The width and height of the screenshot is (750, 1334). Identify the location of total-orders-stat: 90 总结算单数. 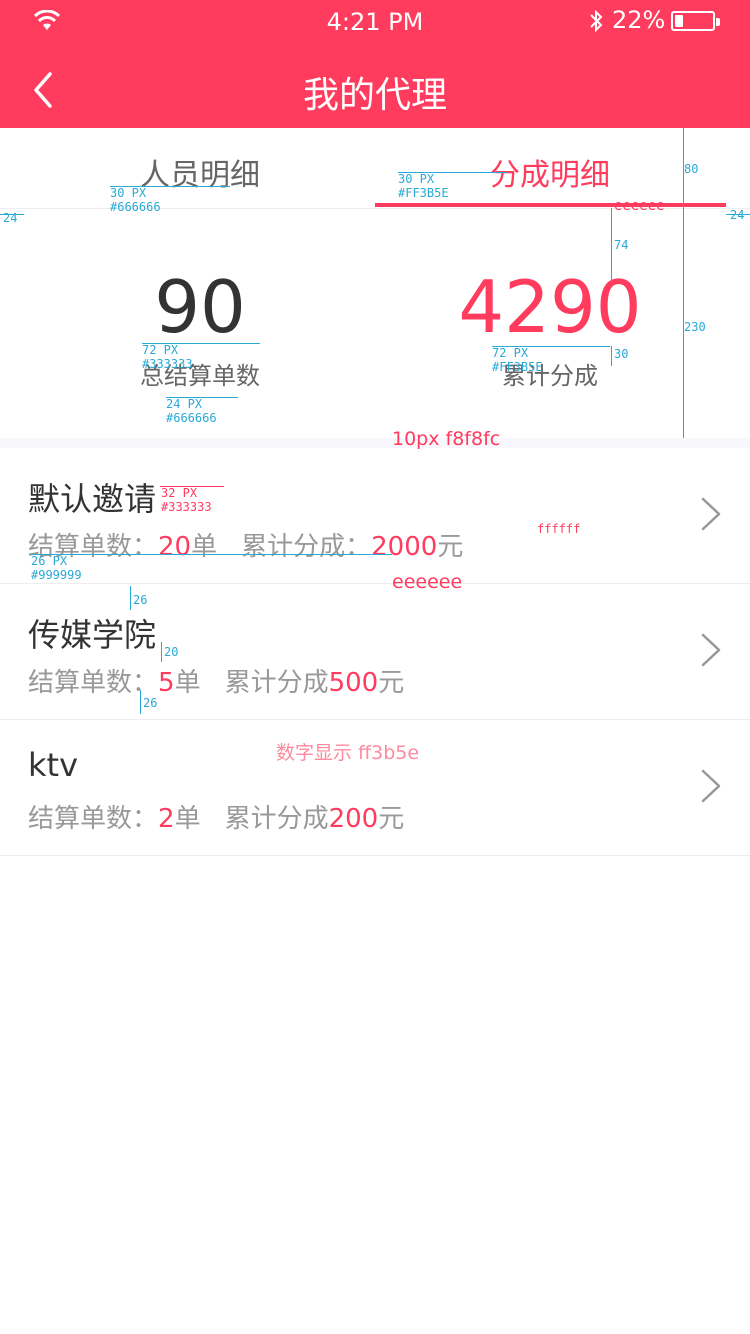
(200, 326).